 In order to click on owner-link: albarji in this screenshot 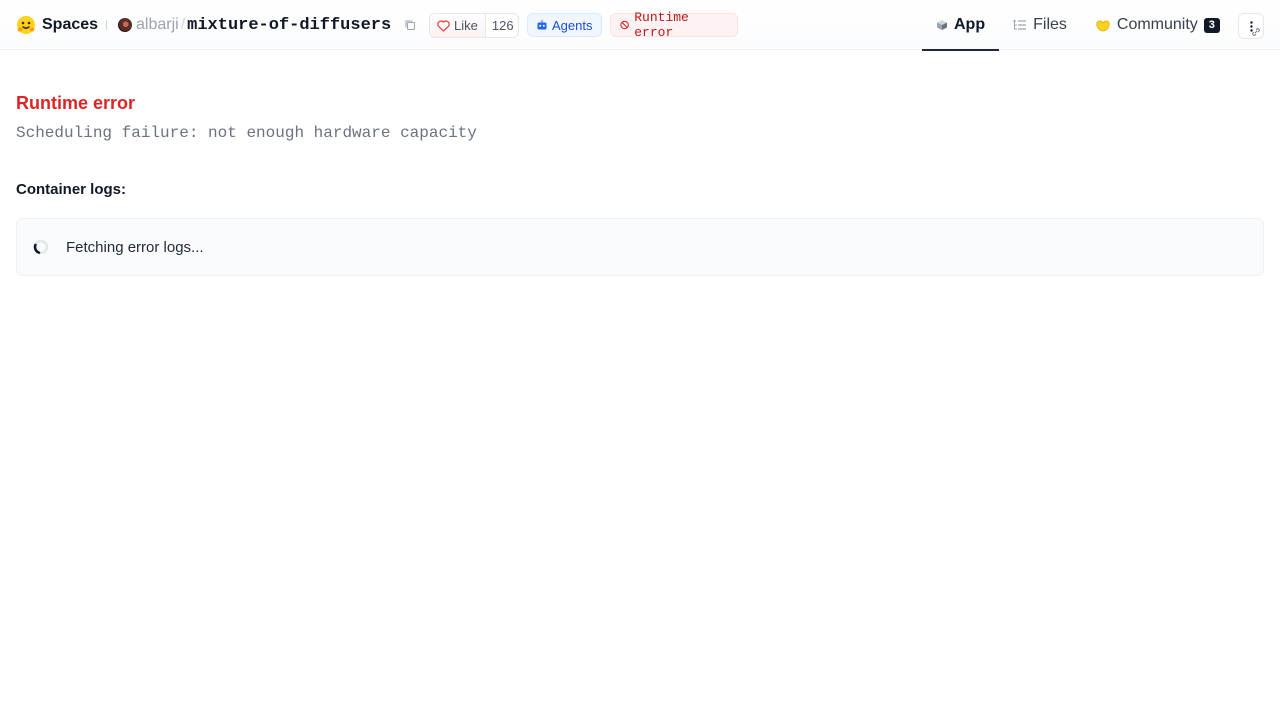, I will do `click(157, 25)`.